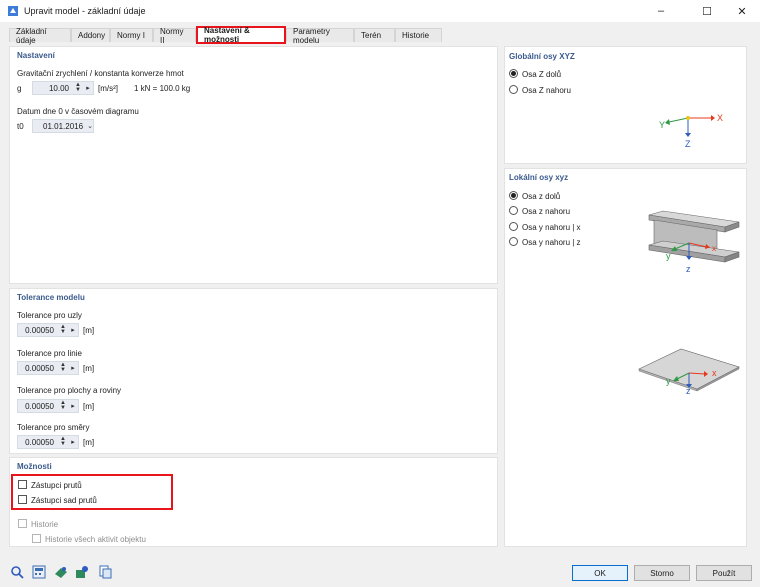 This screenshot has width=760, height=587. I want to click on tab-standards-1: Normy I, so click(131, 35).